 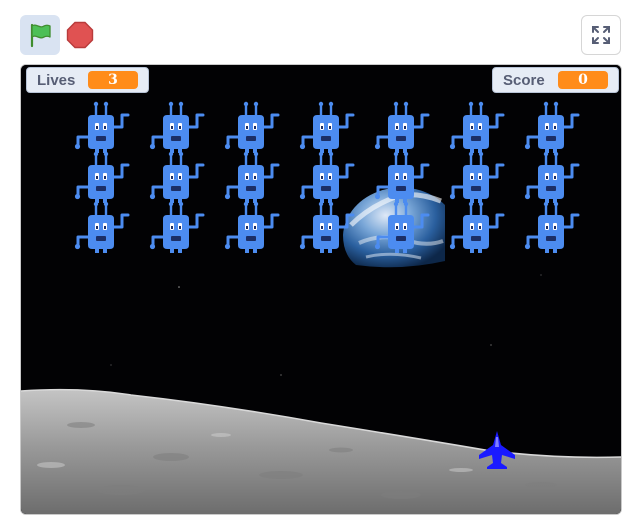 I want to click on lives-monitor: Lives 3, so click(x=87, y=80).